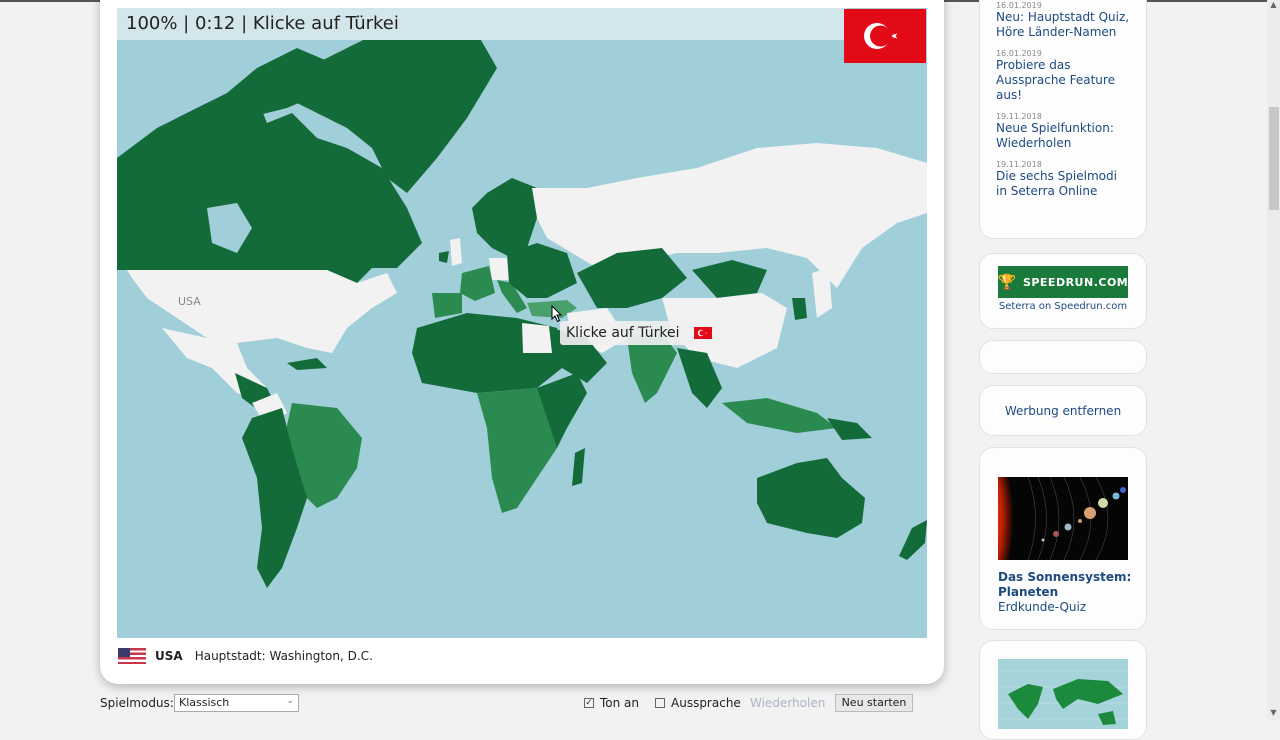 The width and height of the screenshot is (1280, 740). Describe the element at coordinates (557, 315) in the screenshot. I see `mouse-cursor-icon` at that location.